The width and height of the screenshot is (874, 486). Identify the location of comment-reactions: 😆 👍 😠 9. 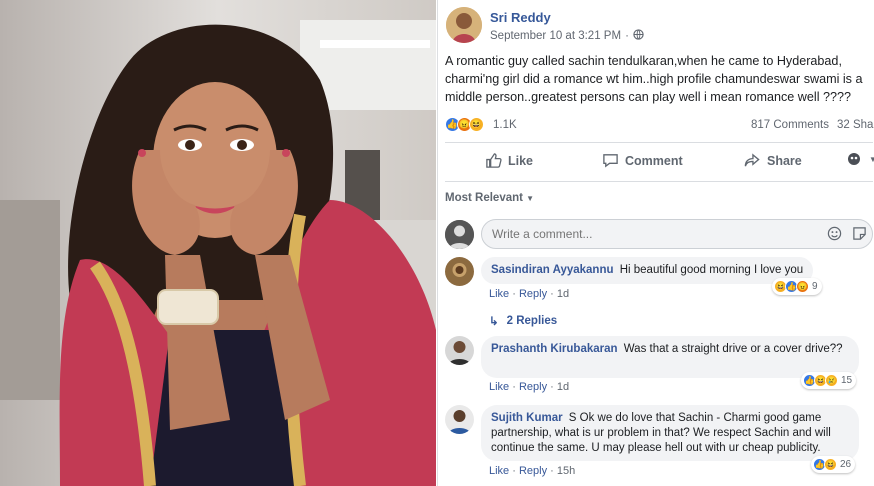
(797, 286).